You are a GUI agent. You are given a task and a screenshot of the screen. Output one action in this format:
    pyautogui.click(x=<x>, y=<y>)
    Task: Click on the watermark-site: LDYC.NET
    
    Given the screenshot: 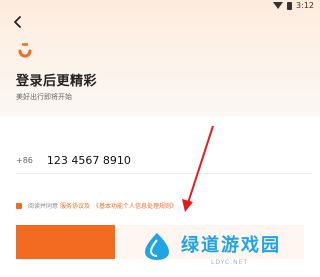 What is the action you would take?
    pyautogui.click(x=230, y=262)
    